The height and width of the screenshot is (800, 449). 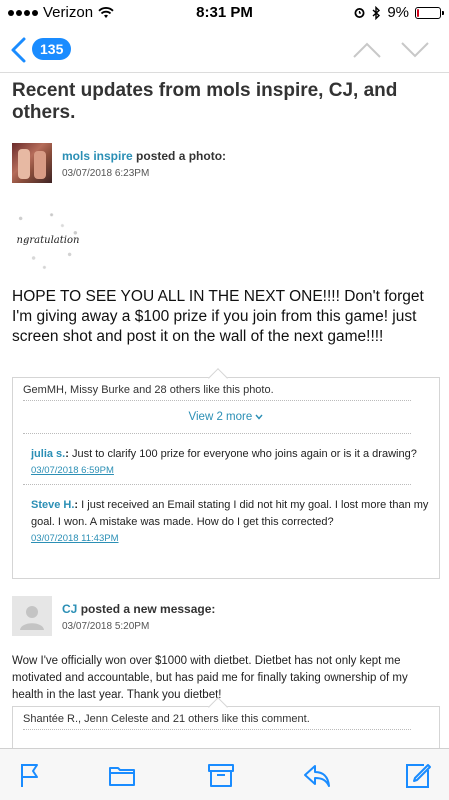 What do you see at coordinates (429, 12) in the screenshot?
I see `battery-icon` at bounding box center [429, 12].